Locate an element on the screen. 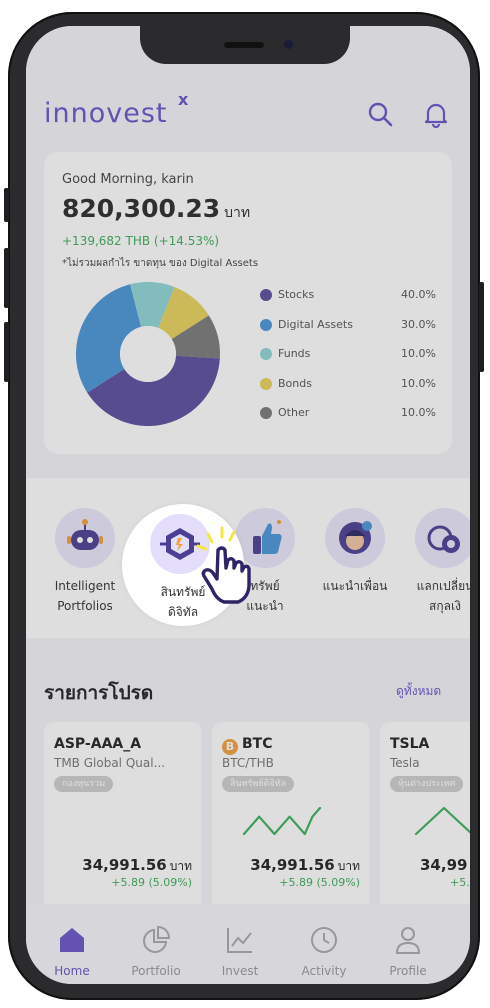 Image resolution: width=490 pixels, height=1008 pixels. app-logo-mark: x is located at coordinates (183, 99).